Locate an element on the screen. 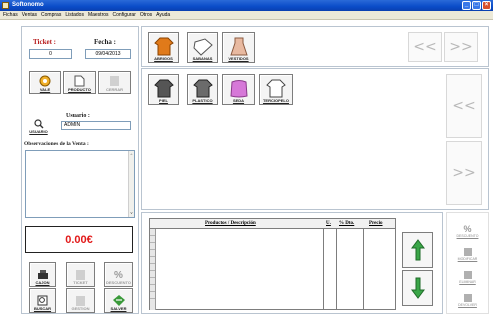 The width and height of the screenshot is (493, 321). dress-icon is located at coordinates (238, 46).